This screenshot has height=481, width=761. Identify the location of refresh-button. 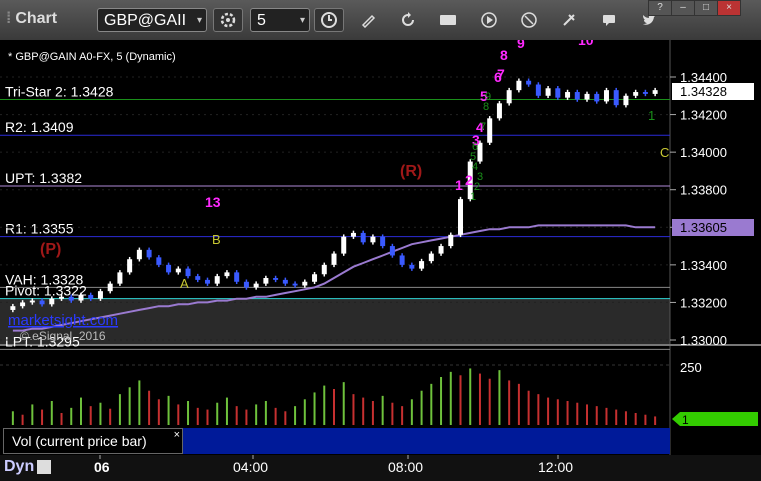
(408, 20).